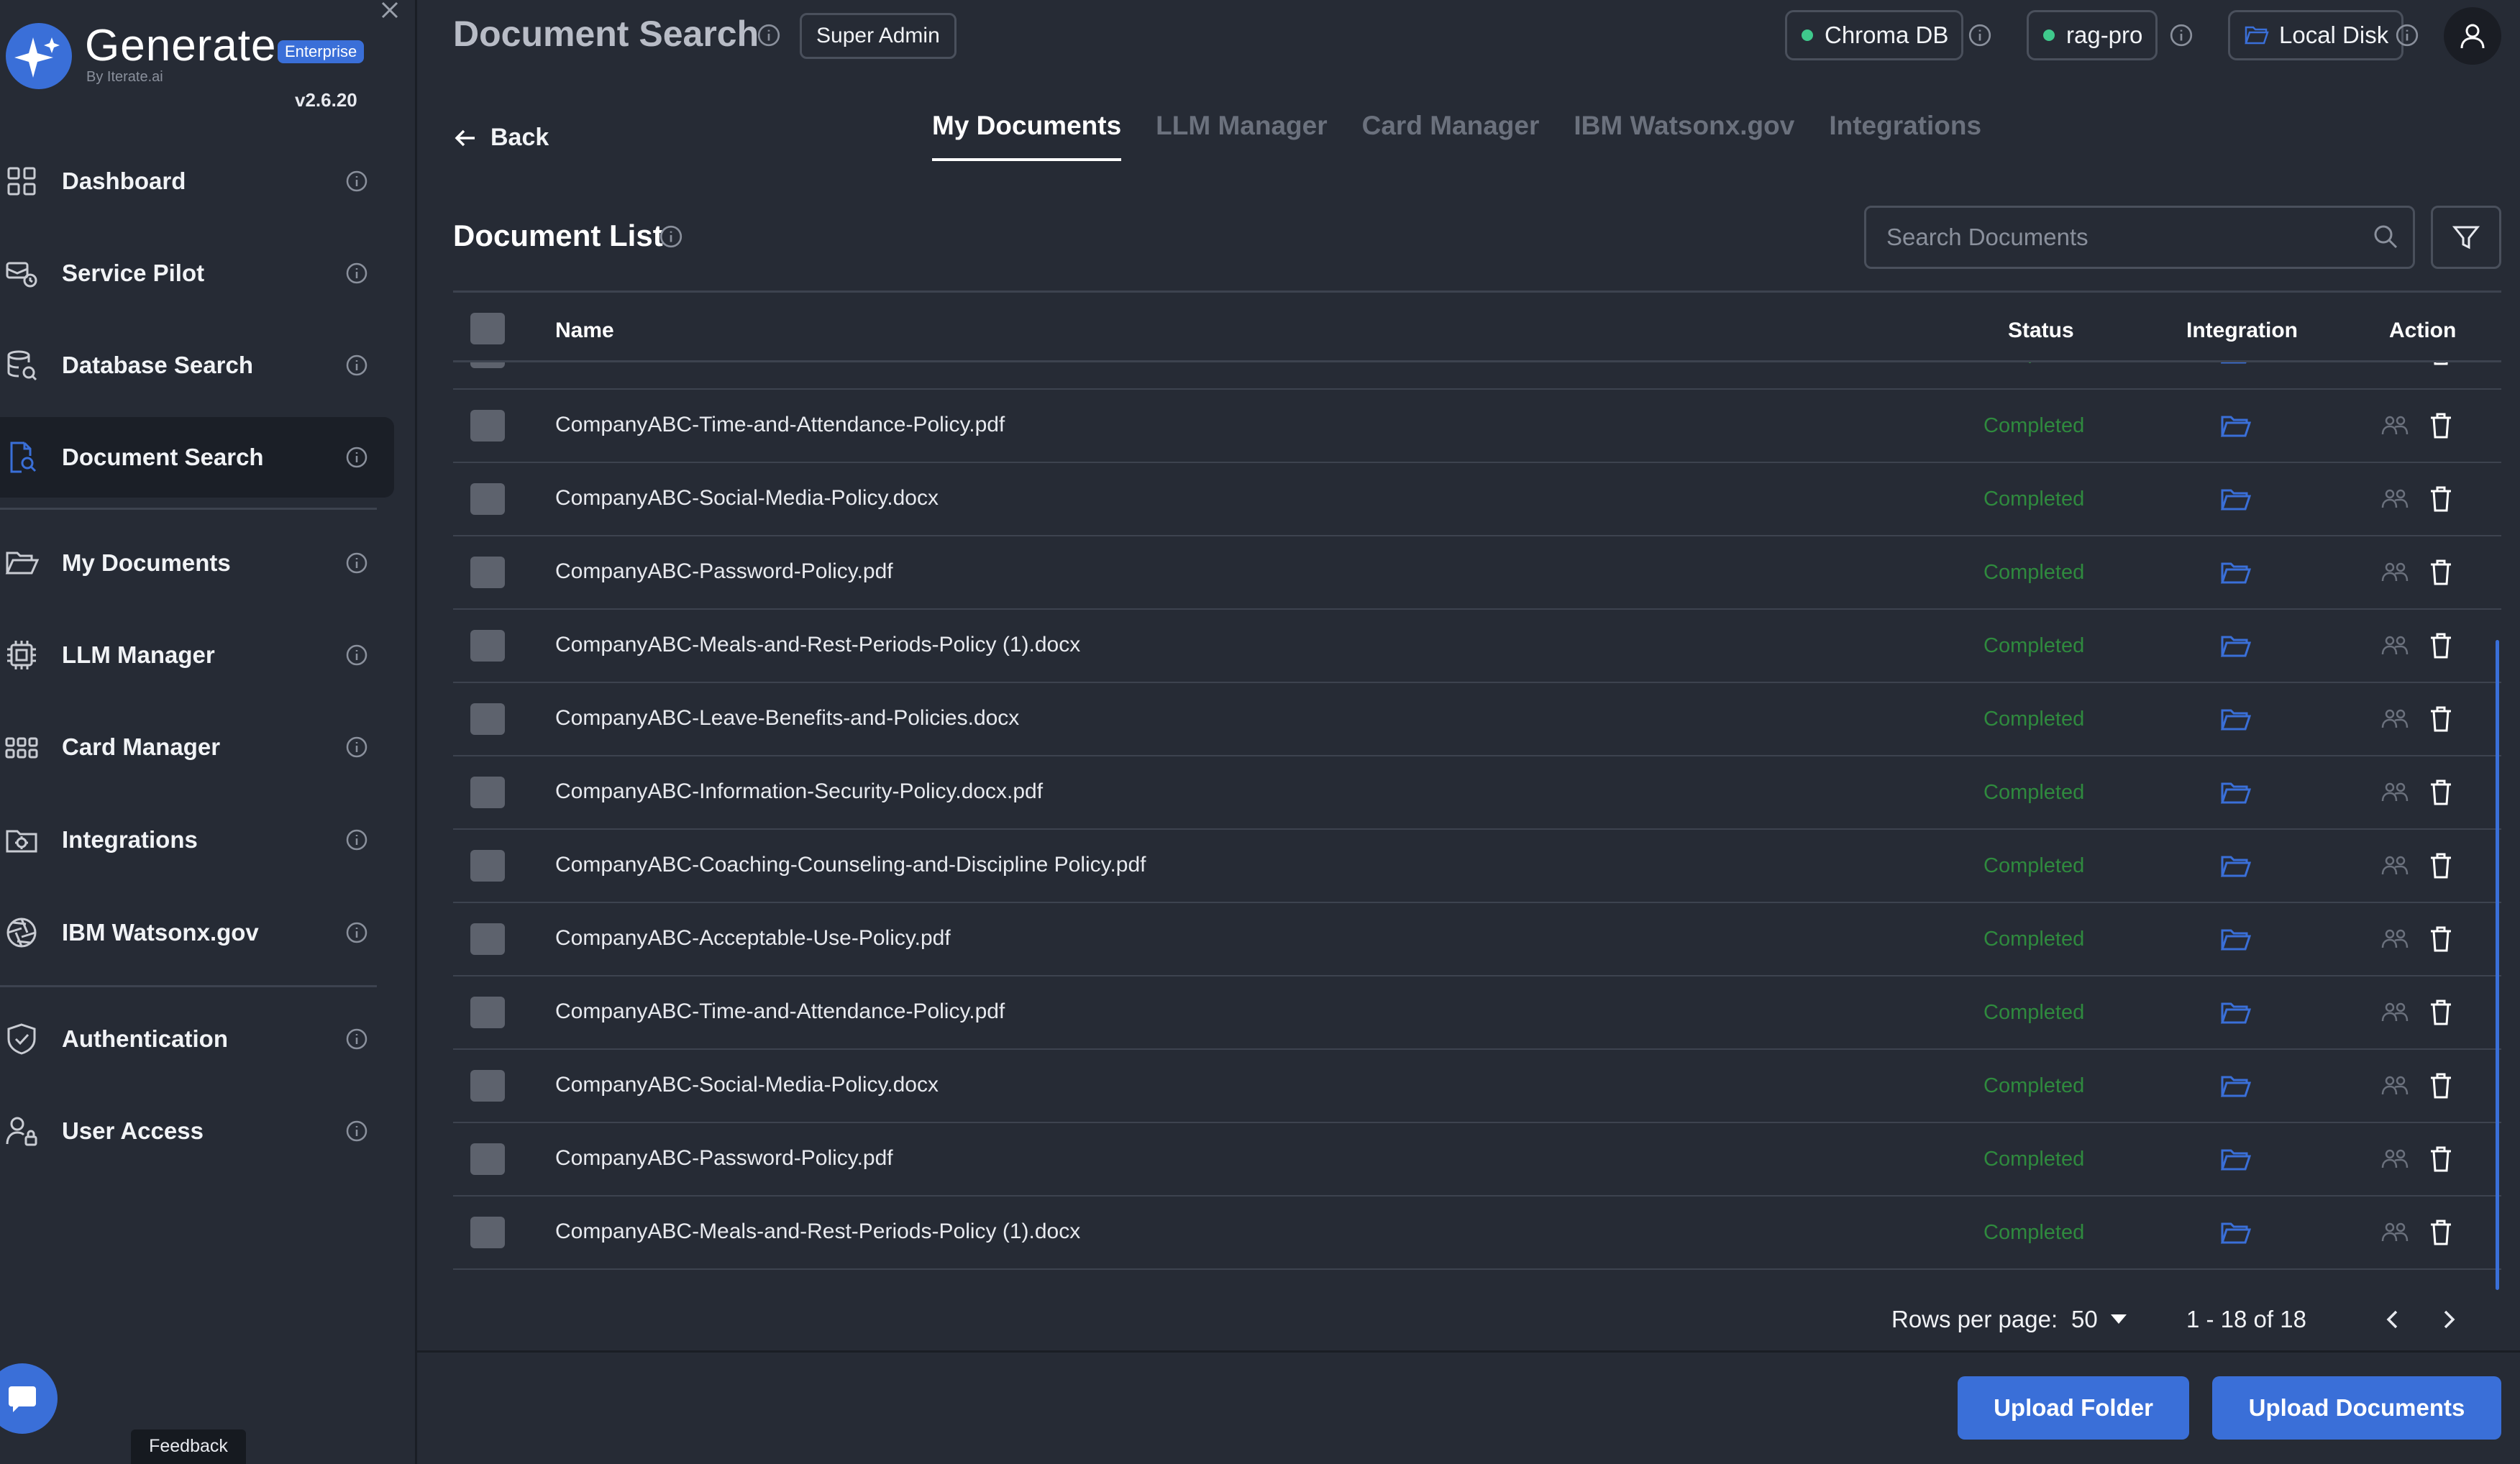 This screenshot has height=1464, width=2520. I want to click on user-avatar, so click(2472, 36).